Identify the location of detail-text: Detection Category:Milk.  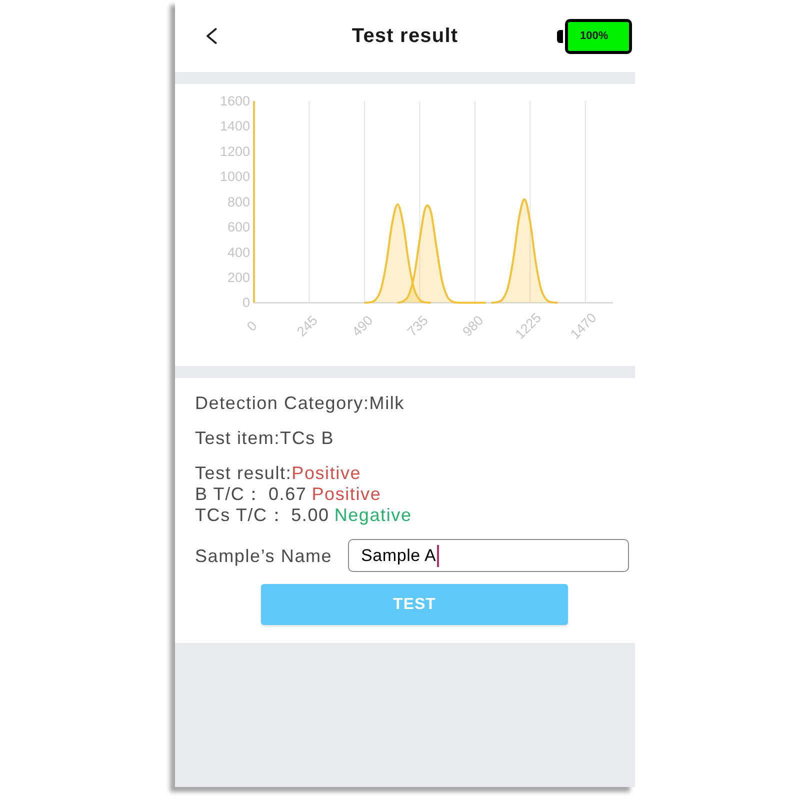
(299, 403).